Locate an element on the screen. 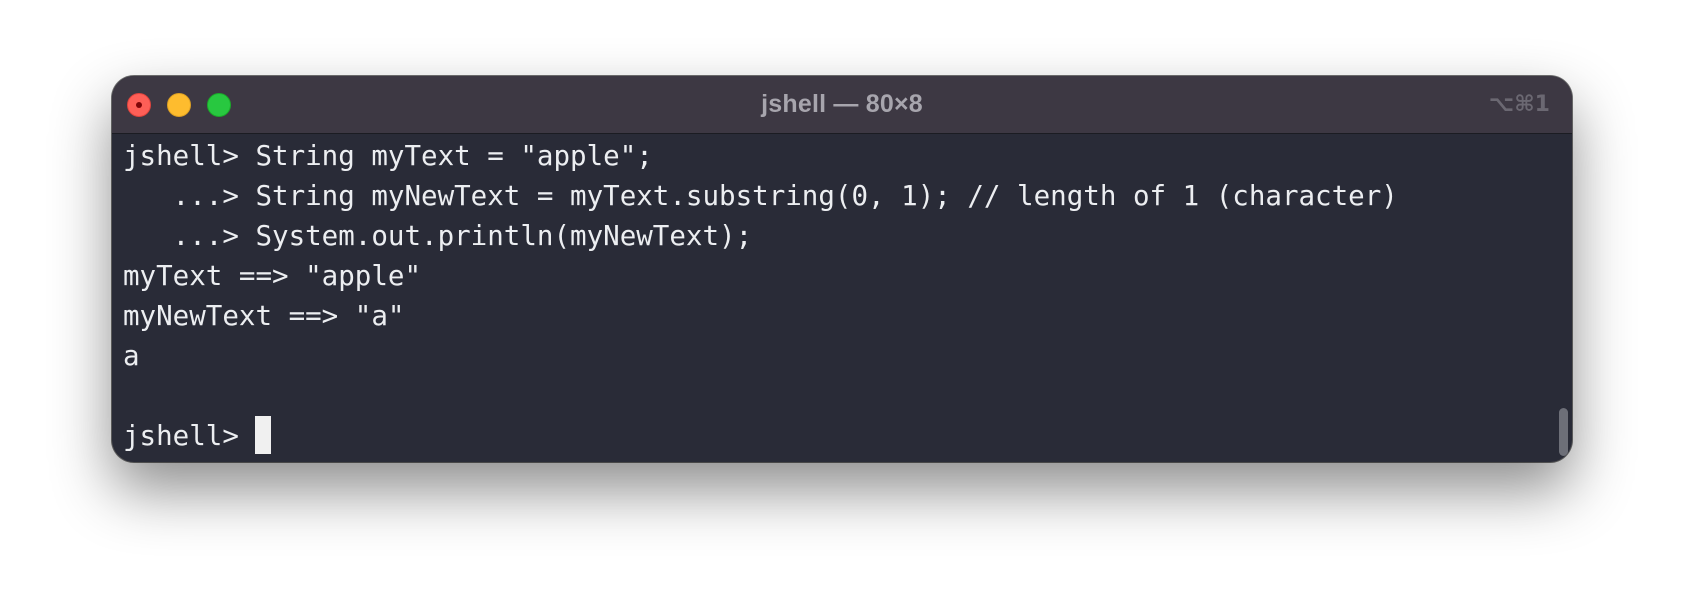 The image size is (1684, 610). scrollbar-thumb is located at coordinates (1563, 432).